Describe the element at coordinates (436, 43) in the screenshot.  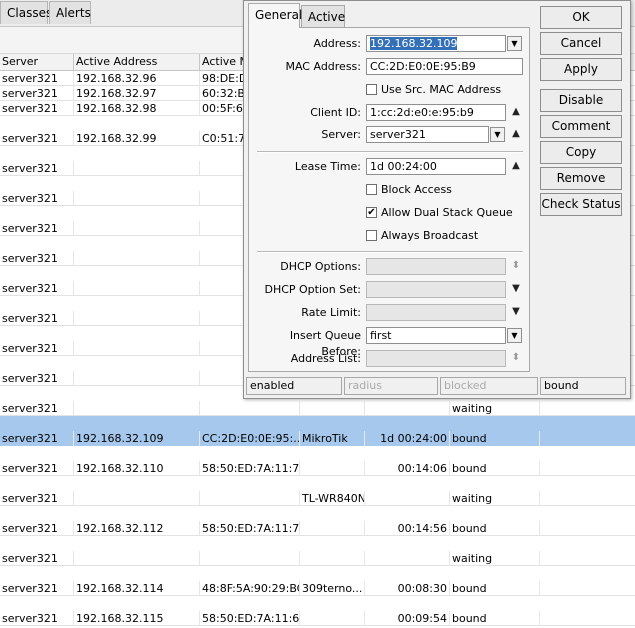
I see `address-input: 192.168.32.109` at that location.